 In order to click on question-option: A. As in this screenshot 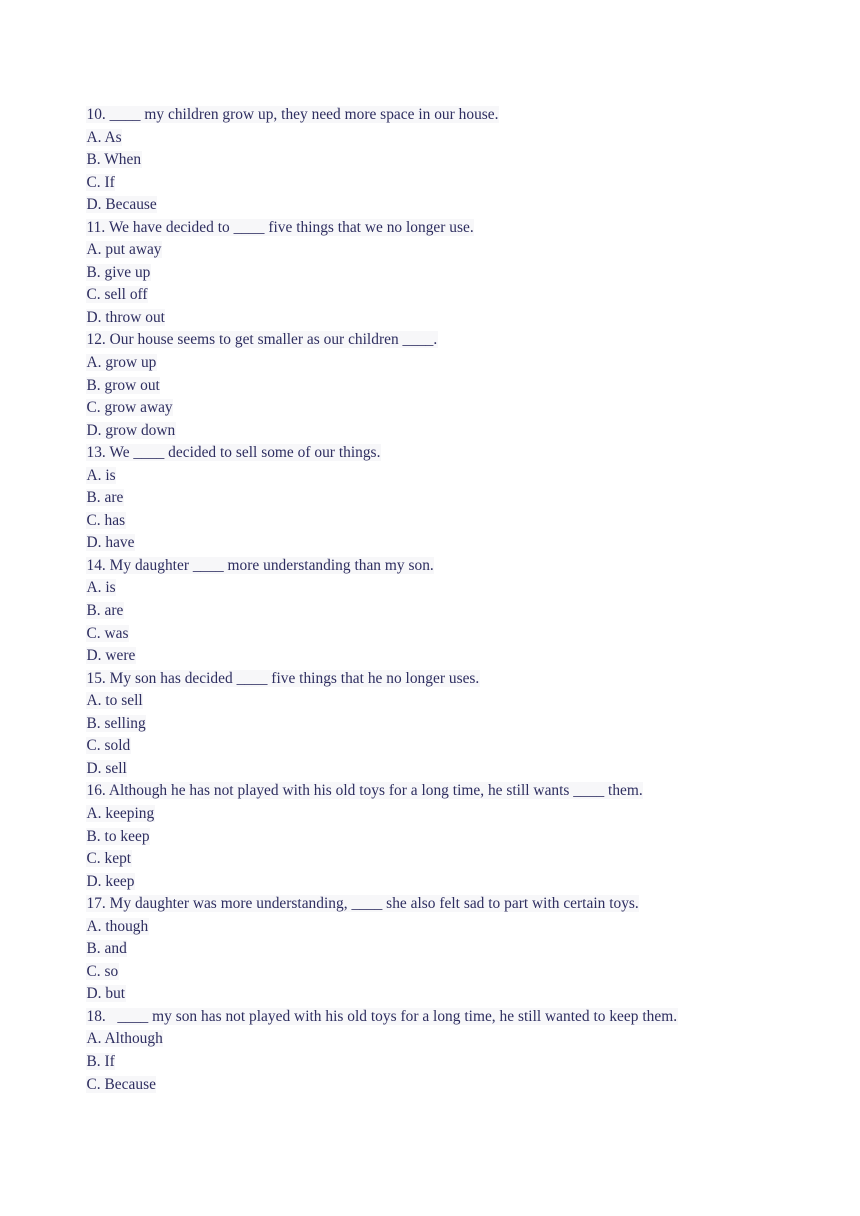, I will do `click(436, 138)`.